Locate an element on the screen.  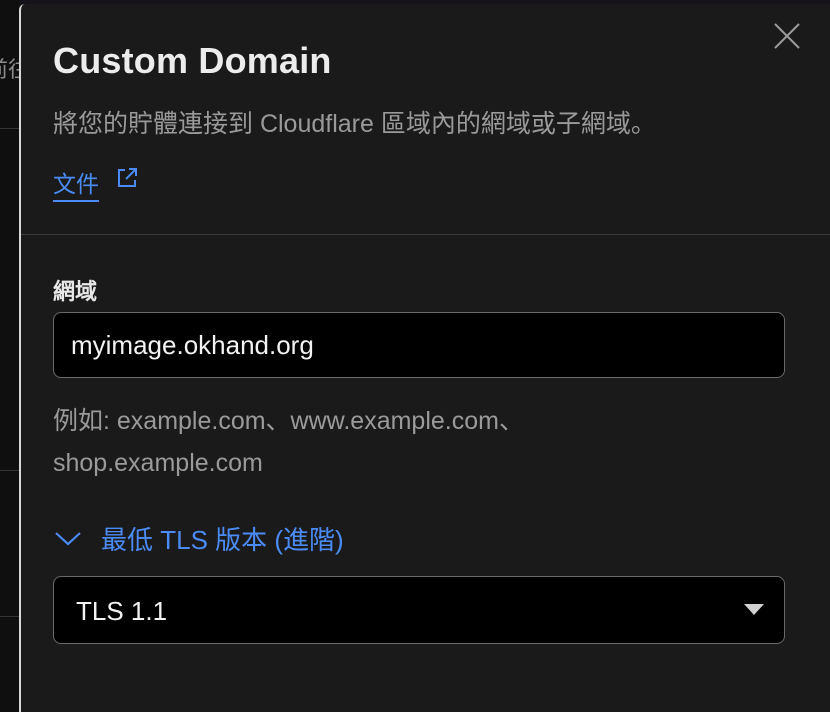
domain-field-label: 網域 is located at coordinates (75, 291).